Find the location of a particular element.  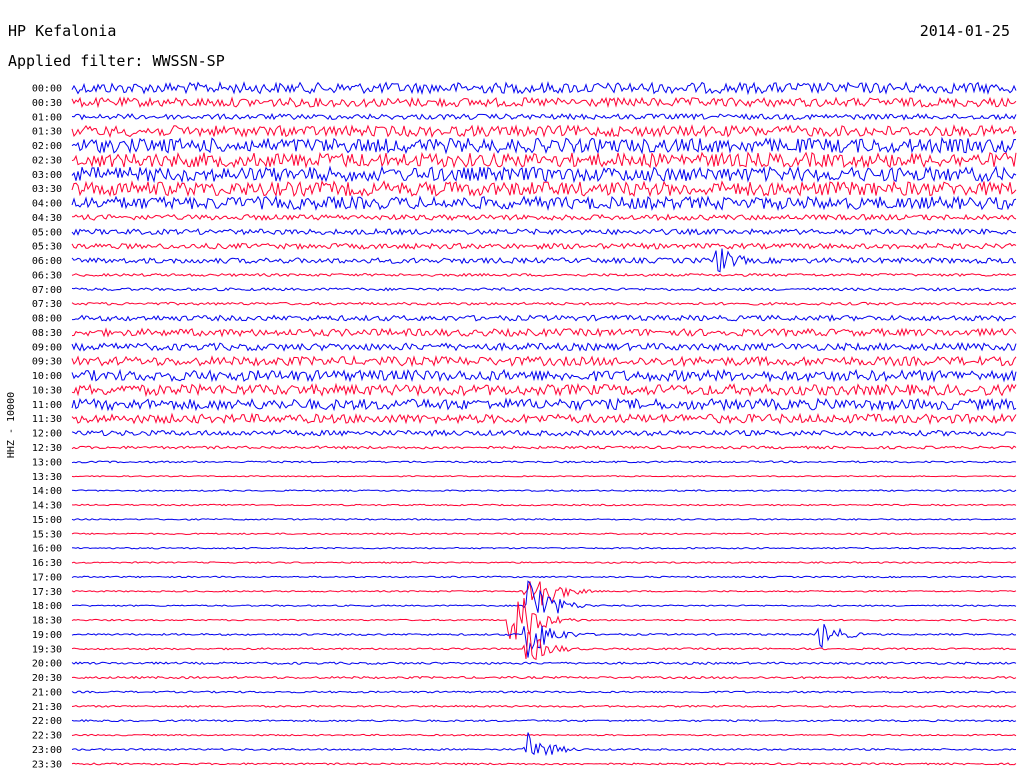

row-time-label: 08:00 is located at coordinates (47, 319).